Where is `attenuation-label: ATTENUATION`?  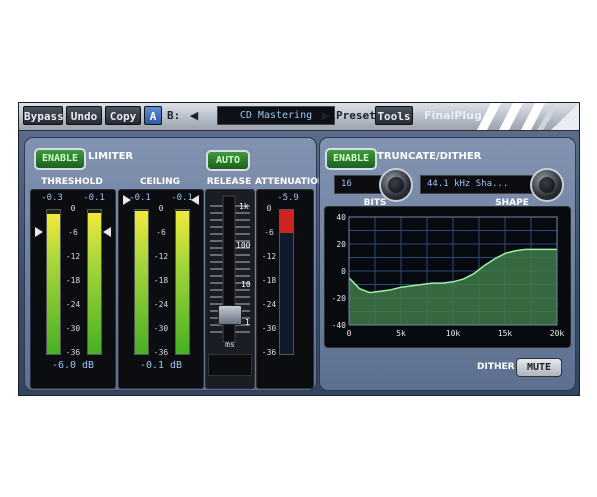 attenuation-label: ATTENUATION is located at coordinates (290, 182).